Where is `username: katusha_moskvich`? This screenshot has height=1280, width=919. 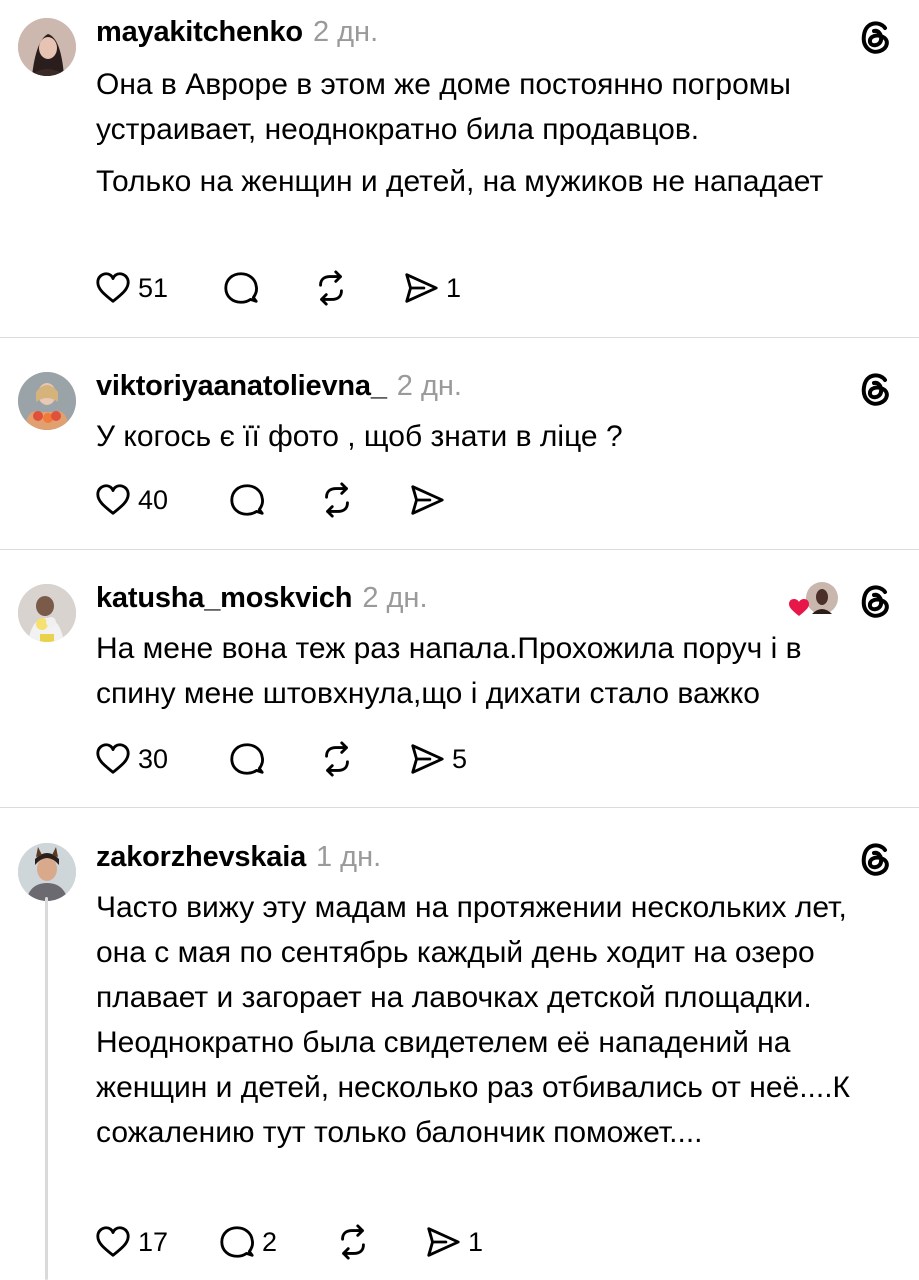
username: katusha_moskvich is located at coordinates (224, 598).